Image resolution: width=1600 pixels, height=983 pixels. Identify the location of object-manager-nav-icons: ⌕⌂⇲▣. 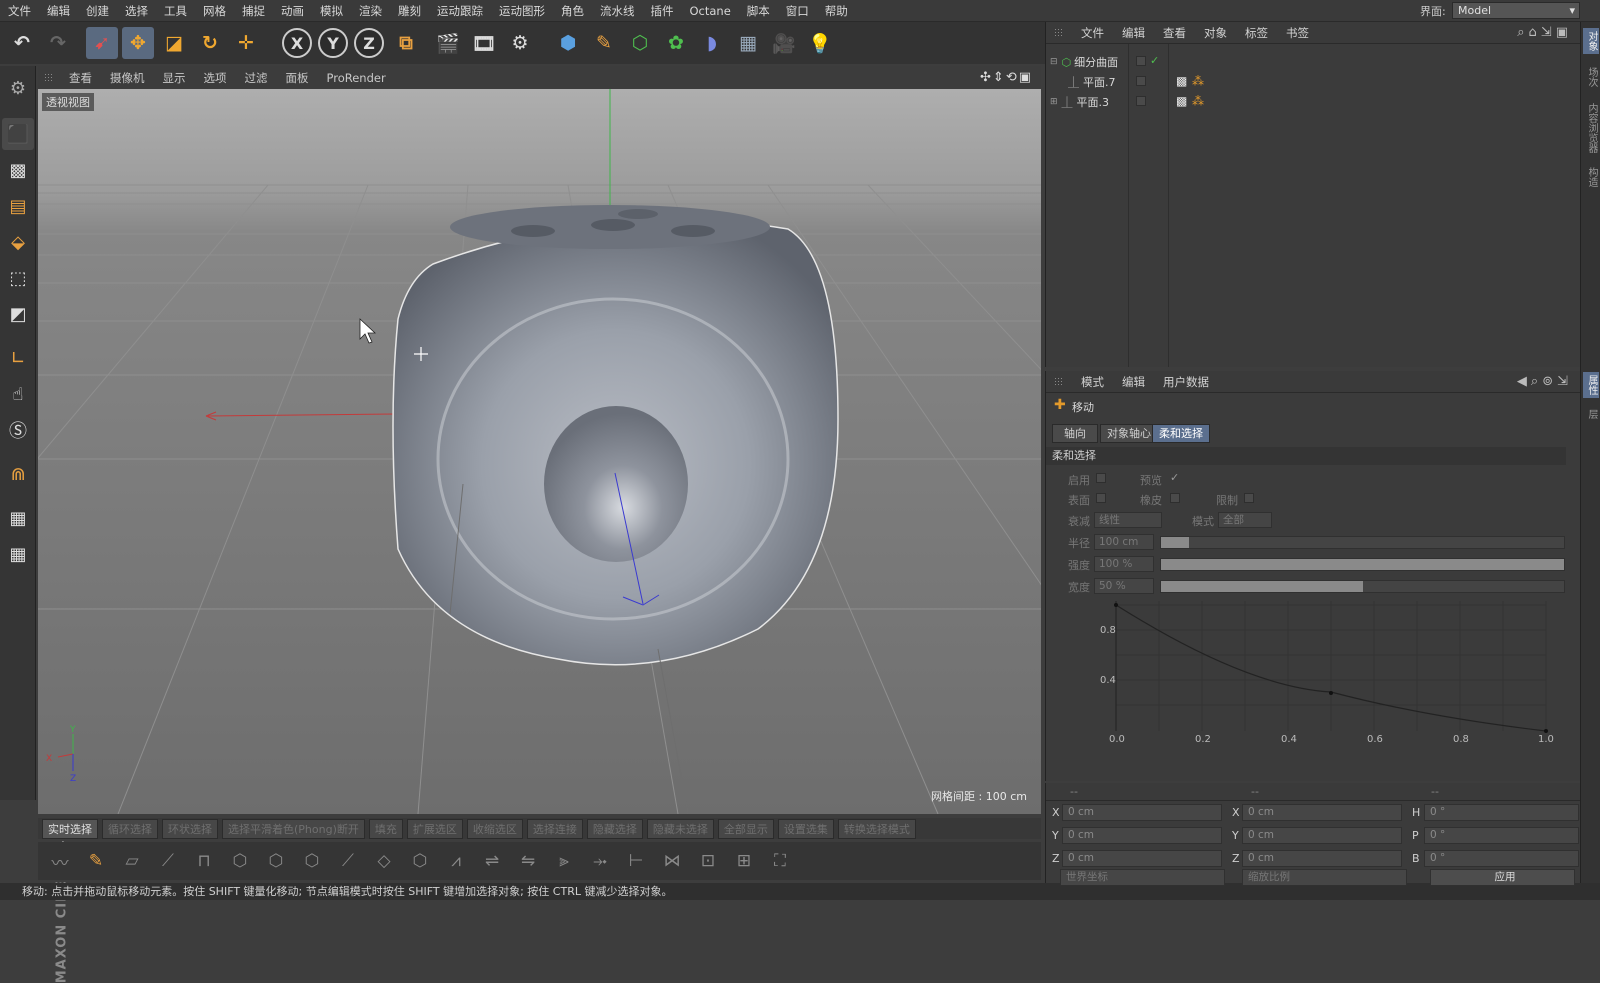
(1544, 32).